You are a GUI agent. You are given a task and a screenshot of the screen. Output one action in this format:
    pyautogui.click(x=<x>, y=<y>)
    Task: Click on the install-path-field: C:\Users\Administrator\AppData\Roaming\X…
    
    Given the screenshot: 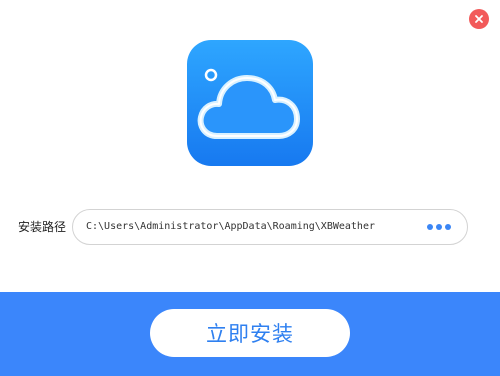 What is the action you would take?
    pyautogui.click(x=270, y=227)
    